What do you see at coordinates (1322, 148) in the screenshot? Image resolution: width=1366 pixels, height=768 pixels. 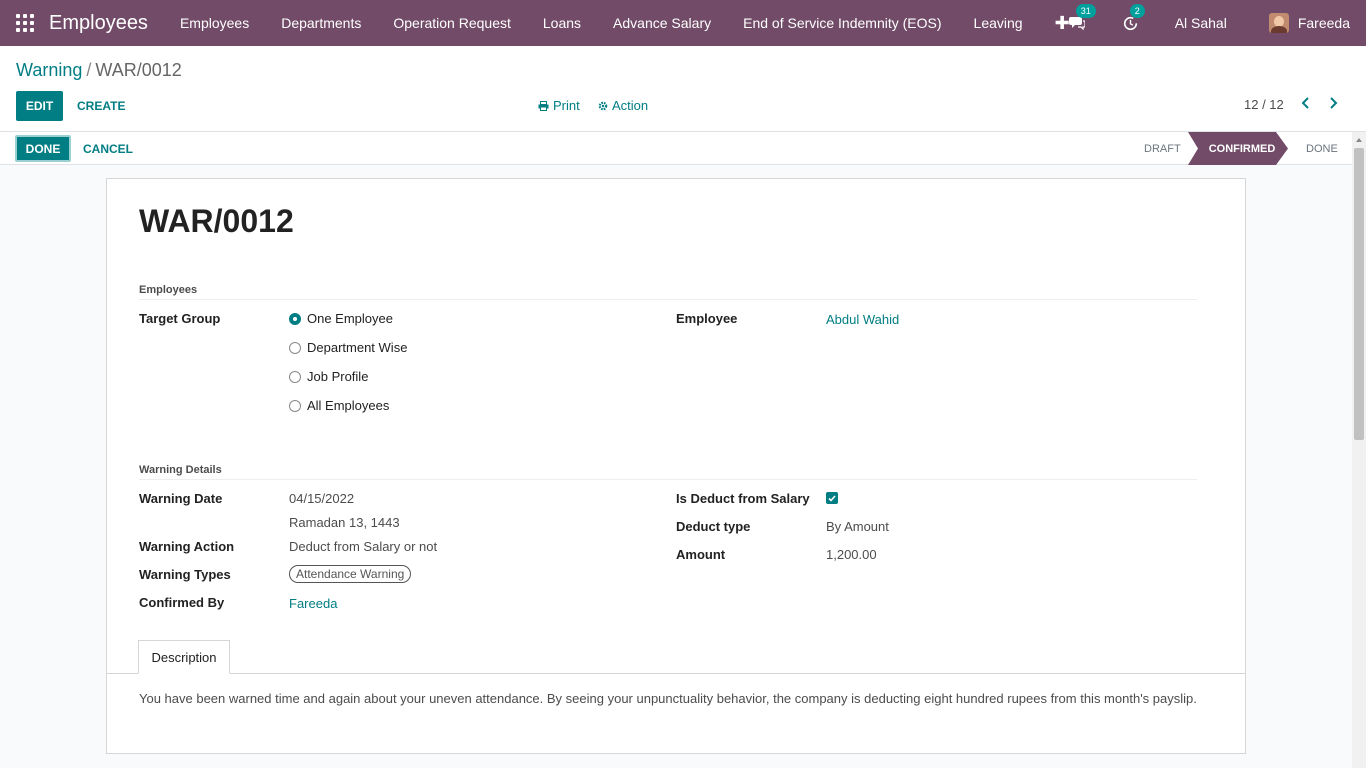 I see `stage-done: DONE` at bounding box center [1322, 148].